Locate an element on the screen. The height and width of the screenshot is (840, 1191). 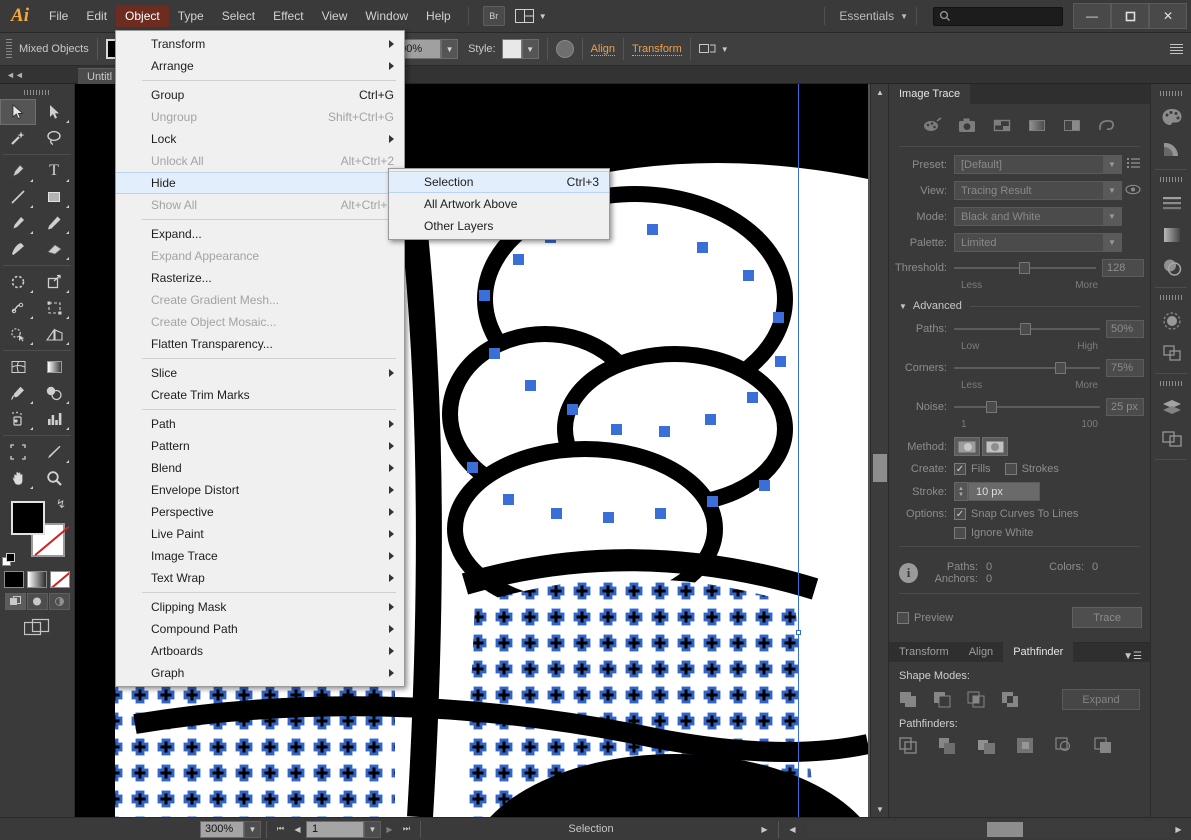
crop-icon is located at coordinates (1026, 746).